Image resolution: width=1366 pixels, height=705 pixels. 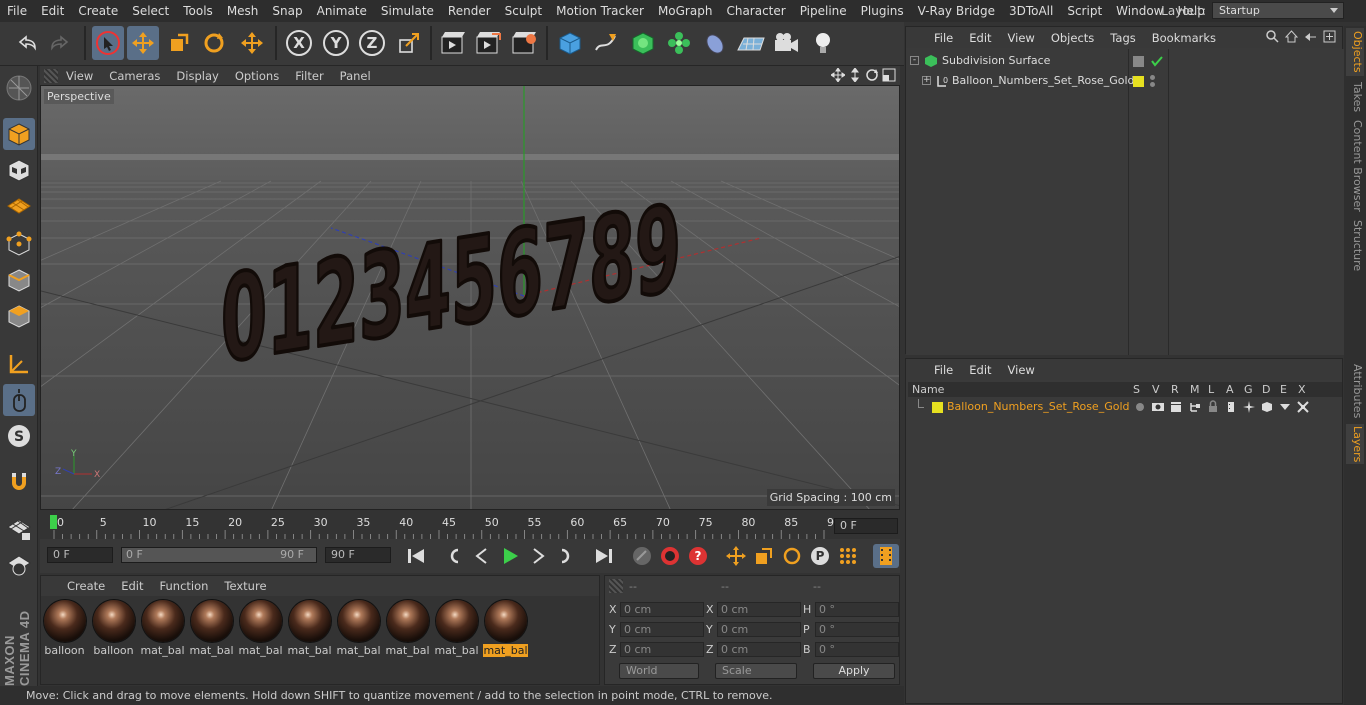 What do you see at coordinates (715, 43) in the screenshot?
I see `deformer-icon` at bounding box center [715, 43].